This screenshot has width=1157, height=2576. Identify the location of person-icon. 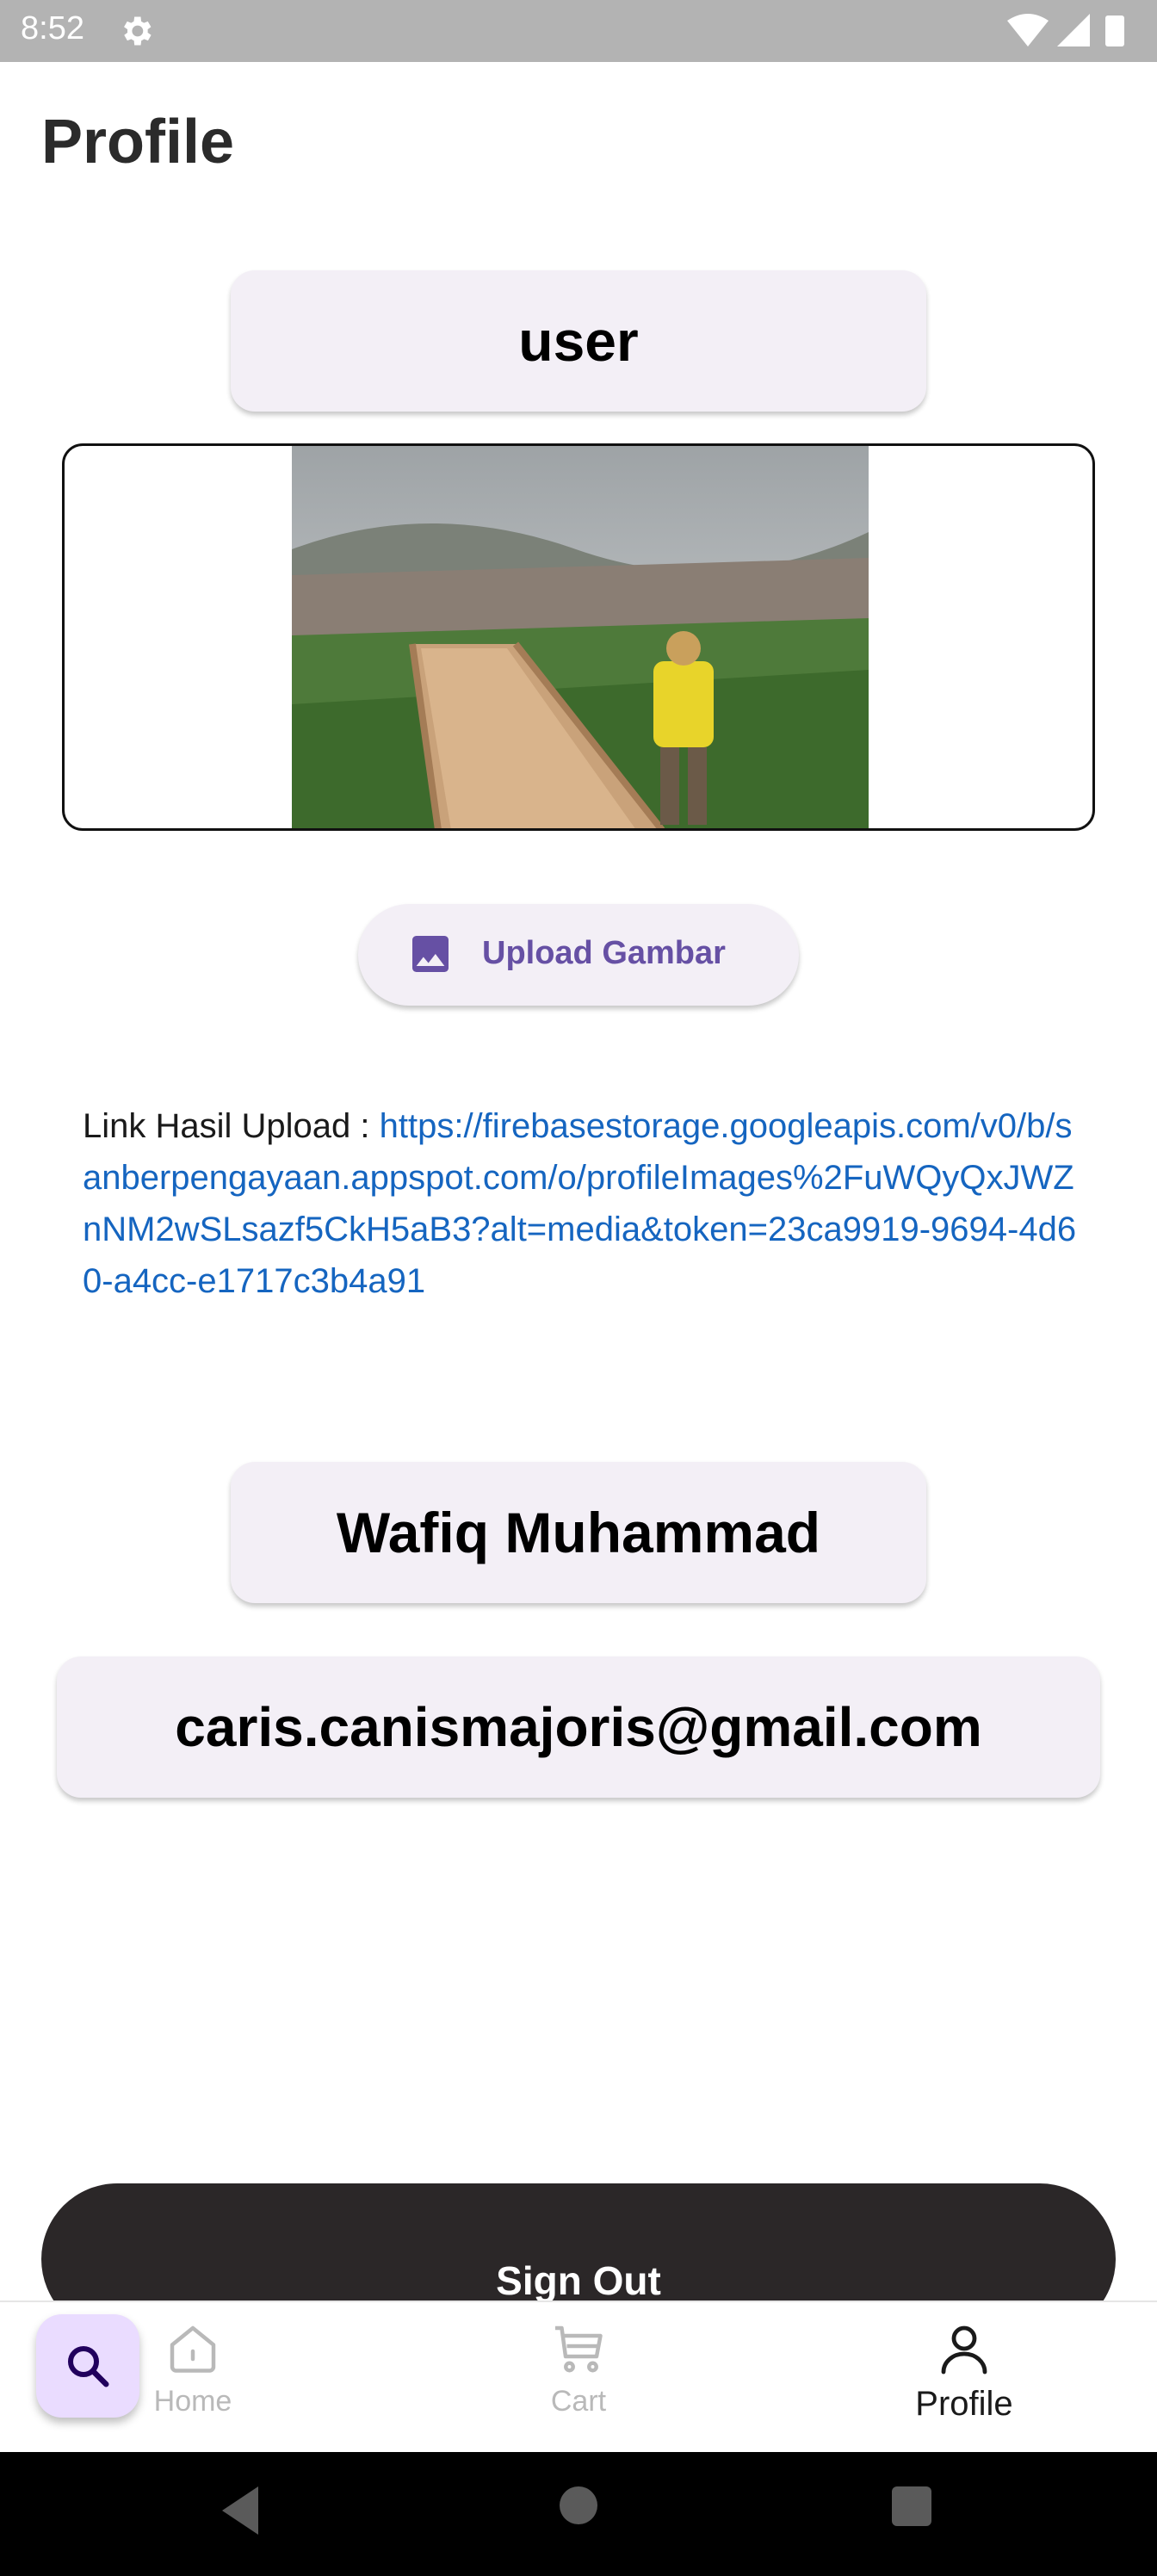
(964, 2350).